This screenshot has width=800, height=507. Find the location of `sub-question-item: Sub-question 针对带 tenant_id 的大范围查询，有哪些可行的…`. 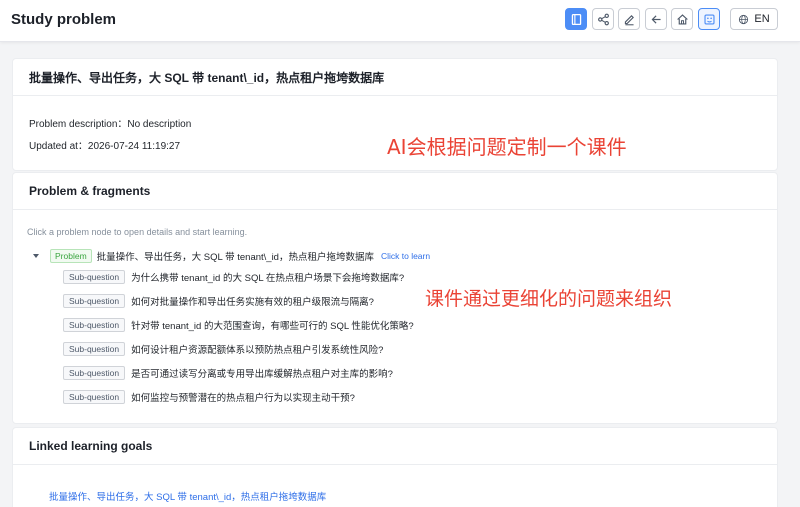

sub-question-item: Sub-question 针对带 tenant_id 的大范围查询，有哪些可行的… is located at coordinates (238, 325).